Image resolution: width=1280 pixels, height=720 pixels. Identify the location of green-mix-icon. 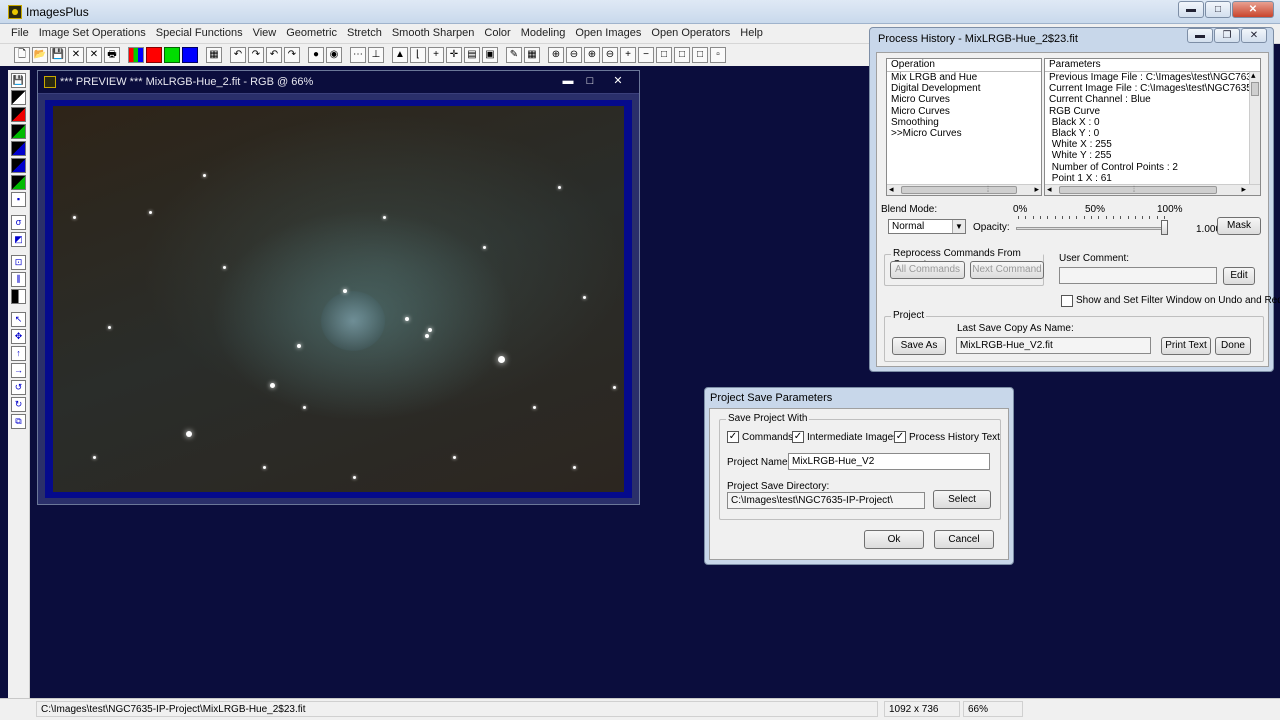
(18, 131).